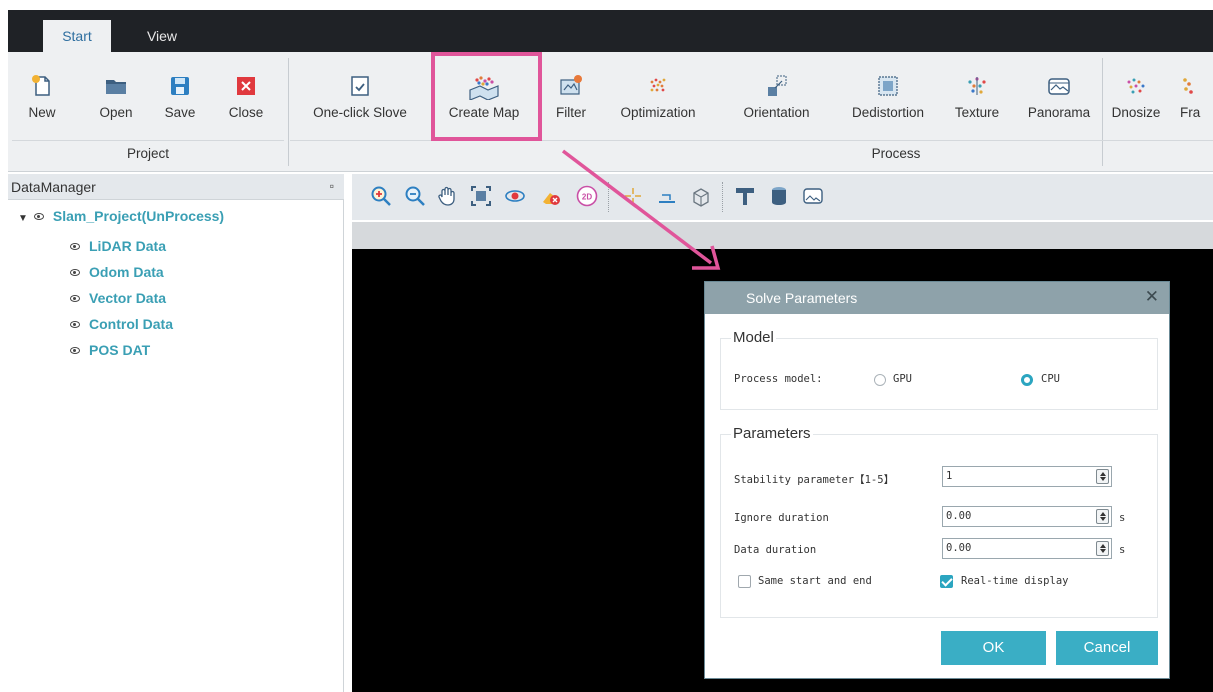  What do you see at coordinates (447, 196) in the screenshot?
I see `pan-hand-icon` at bounding box center [447, 196].